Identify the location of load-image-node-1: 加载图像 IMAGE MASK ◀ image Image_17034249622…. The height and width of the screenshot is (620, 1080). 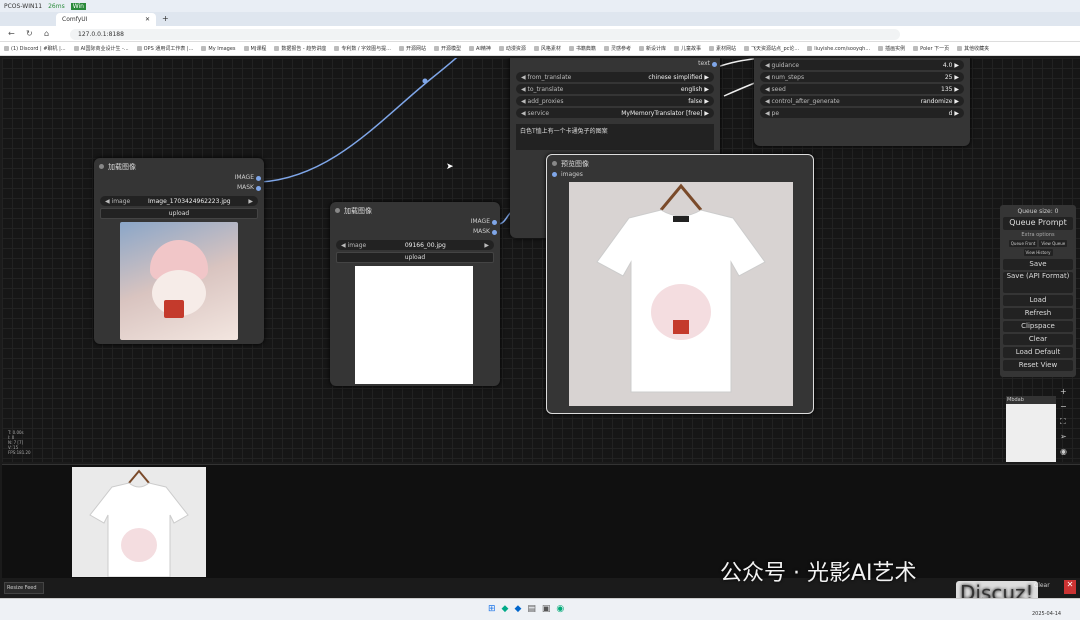
(179, 251).